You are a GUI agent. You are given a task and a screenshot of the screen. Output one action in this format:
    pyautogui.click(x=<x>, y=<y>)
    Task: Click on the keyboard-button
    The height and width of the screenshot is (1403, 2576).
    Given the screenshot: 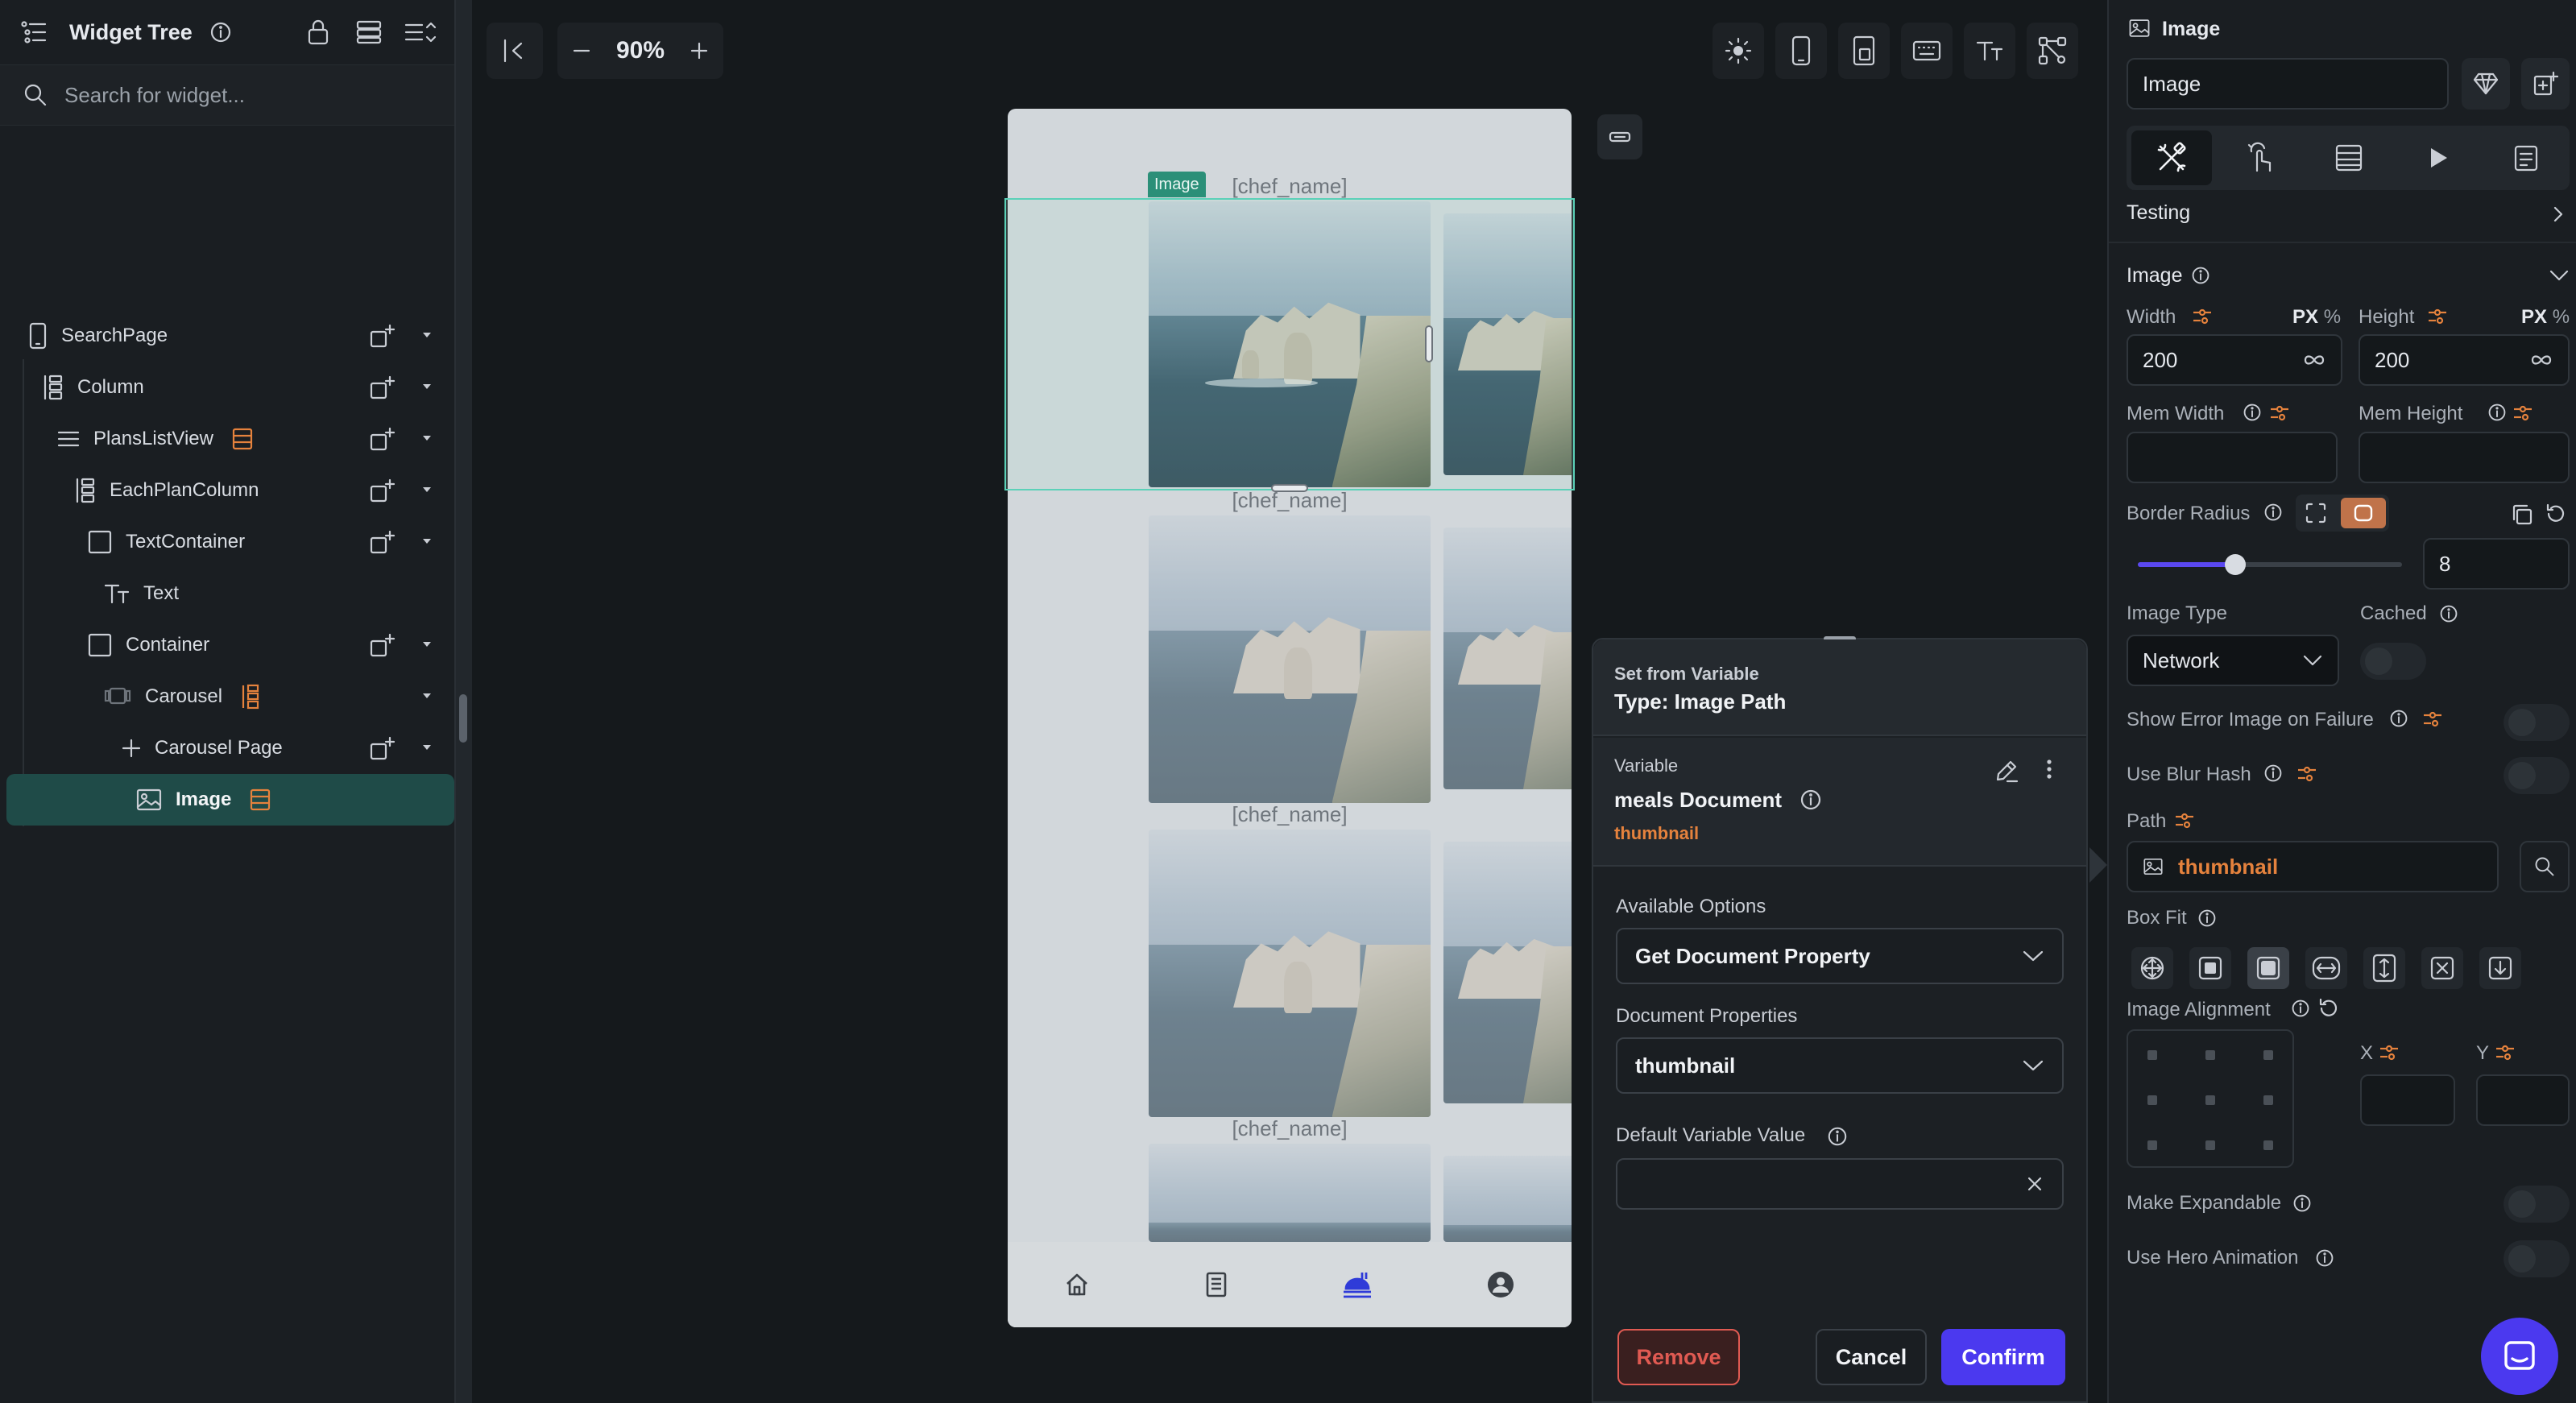 What is the action you would take?
    pyautogui.click(x=1927, y=51)
    